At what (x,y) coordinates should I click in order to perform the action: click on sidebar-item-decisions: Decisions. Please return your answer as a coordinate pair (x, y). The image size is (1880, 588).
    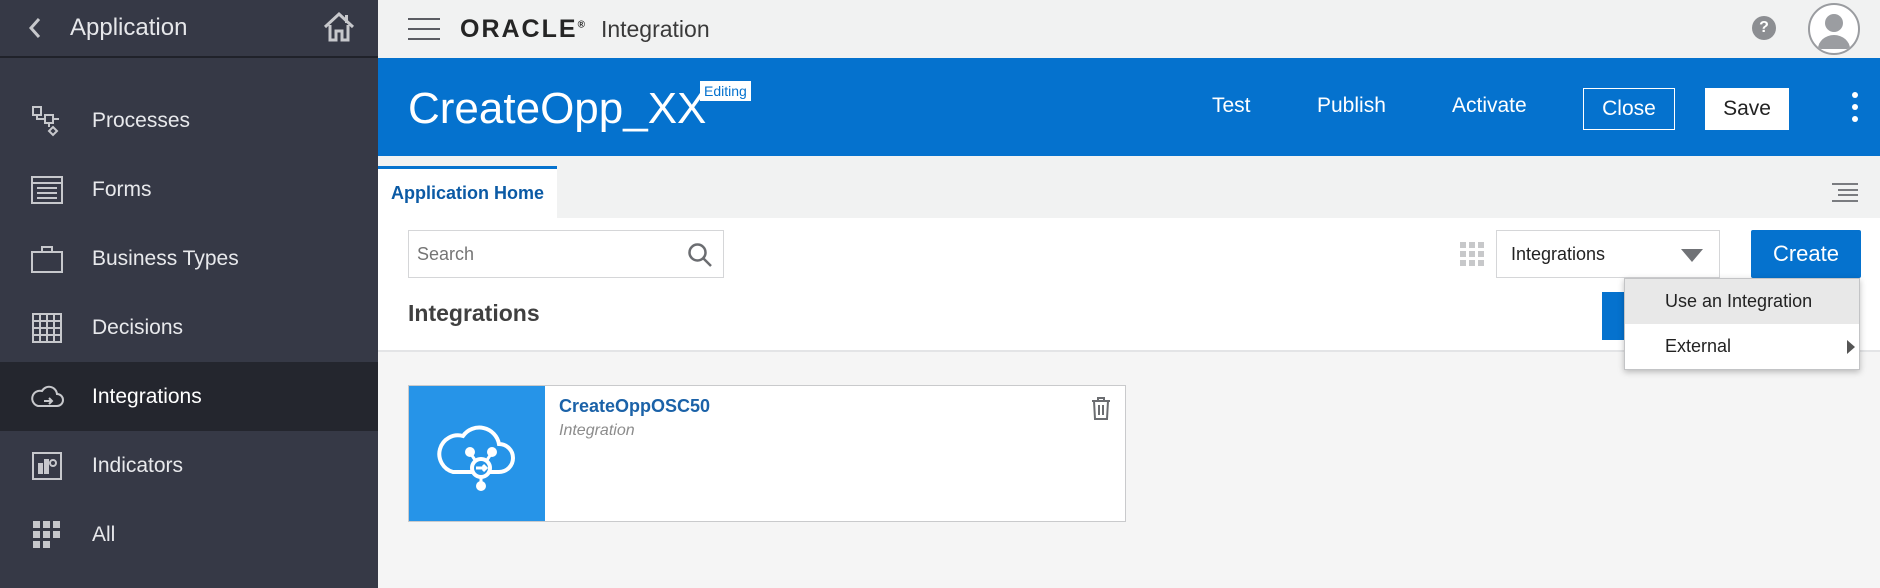
    Looking at the image, I should click on (189, 327).